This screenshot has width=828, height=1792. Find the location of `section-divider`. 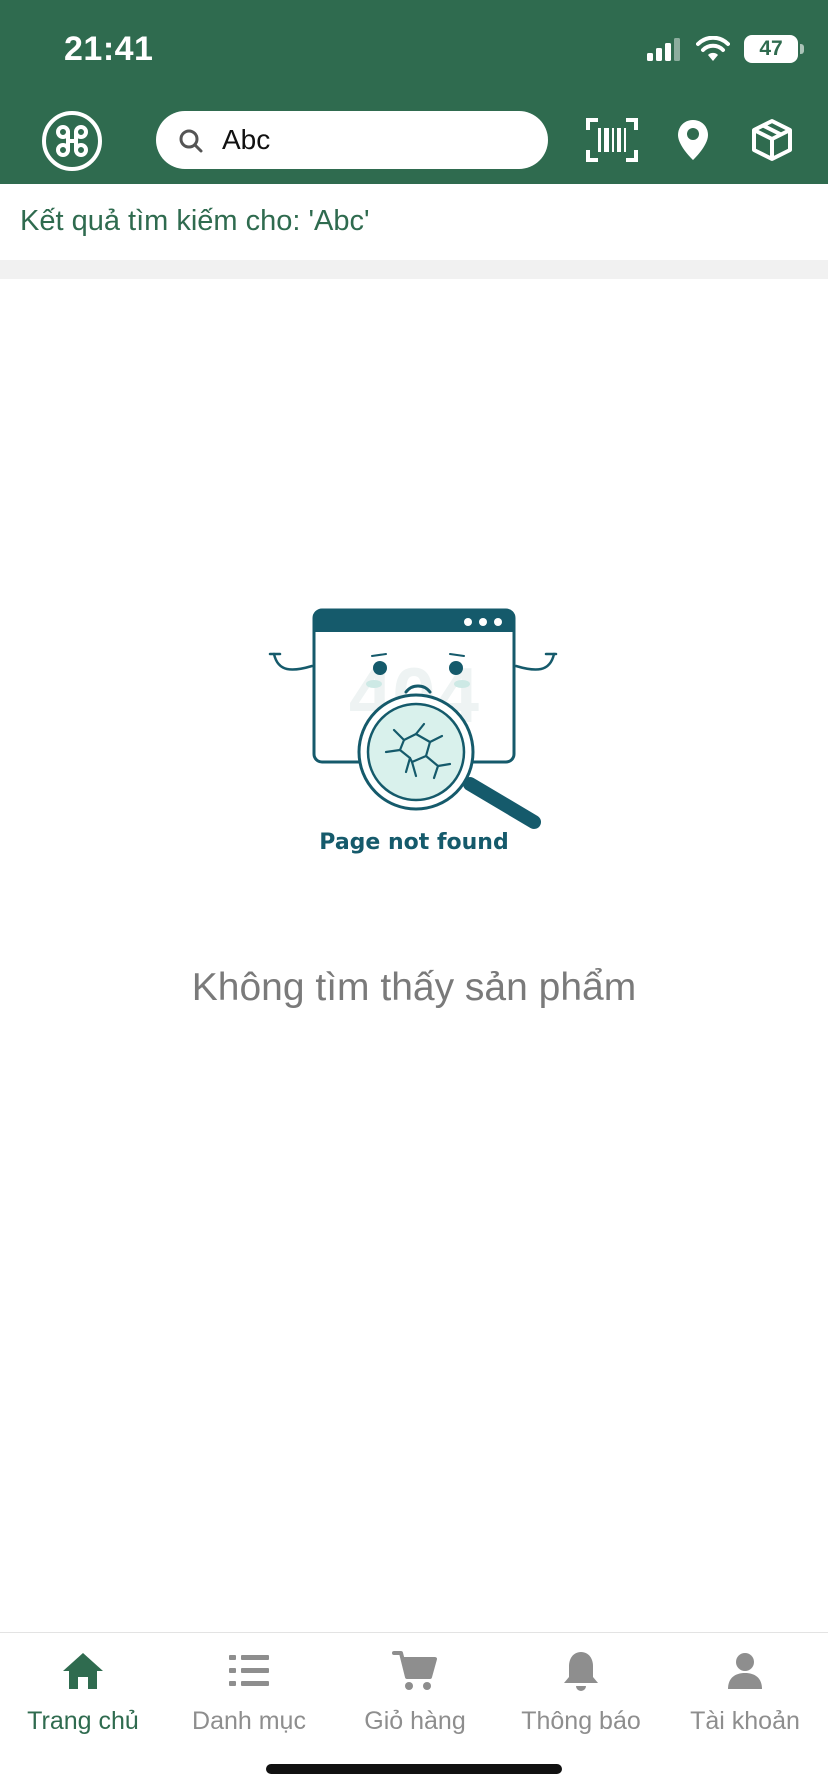

section-divider is located at coordinates (414, 269).